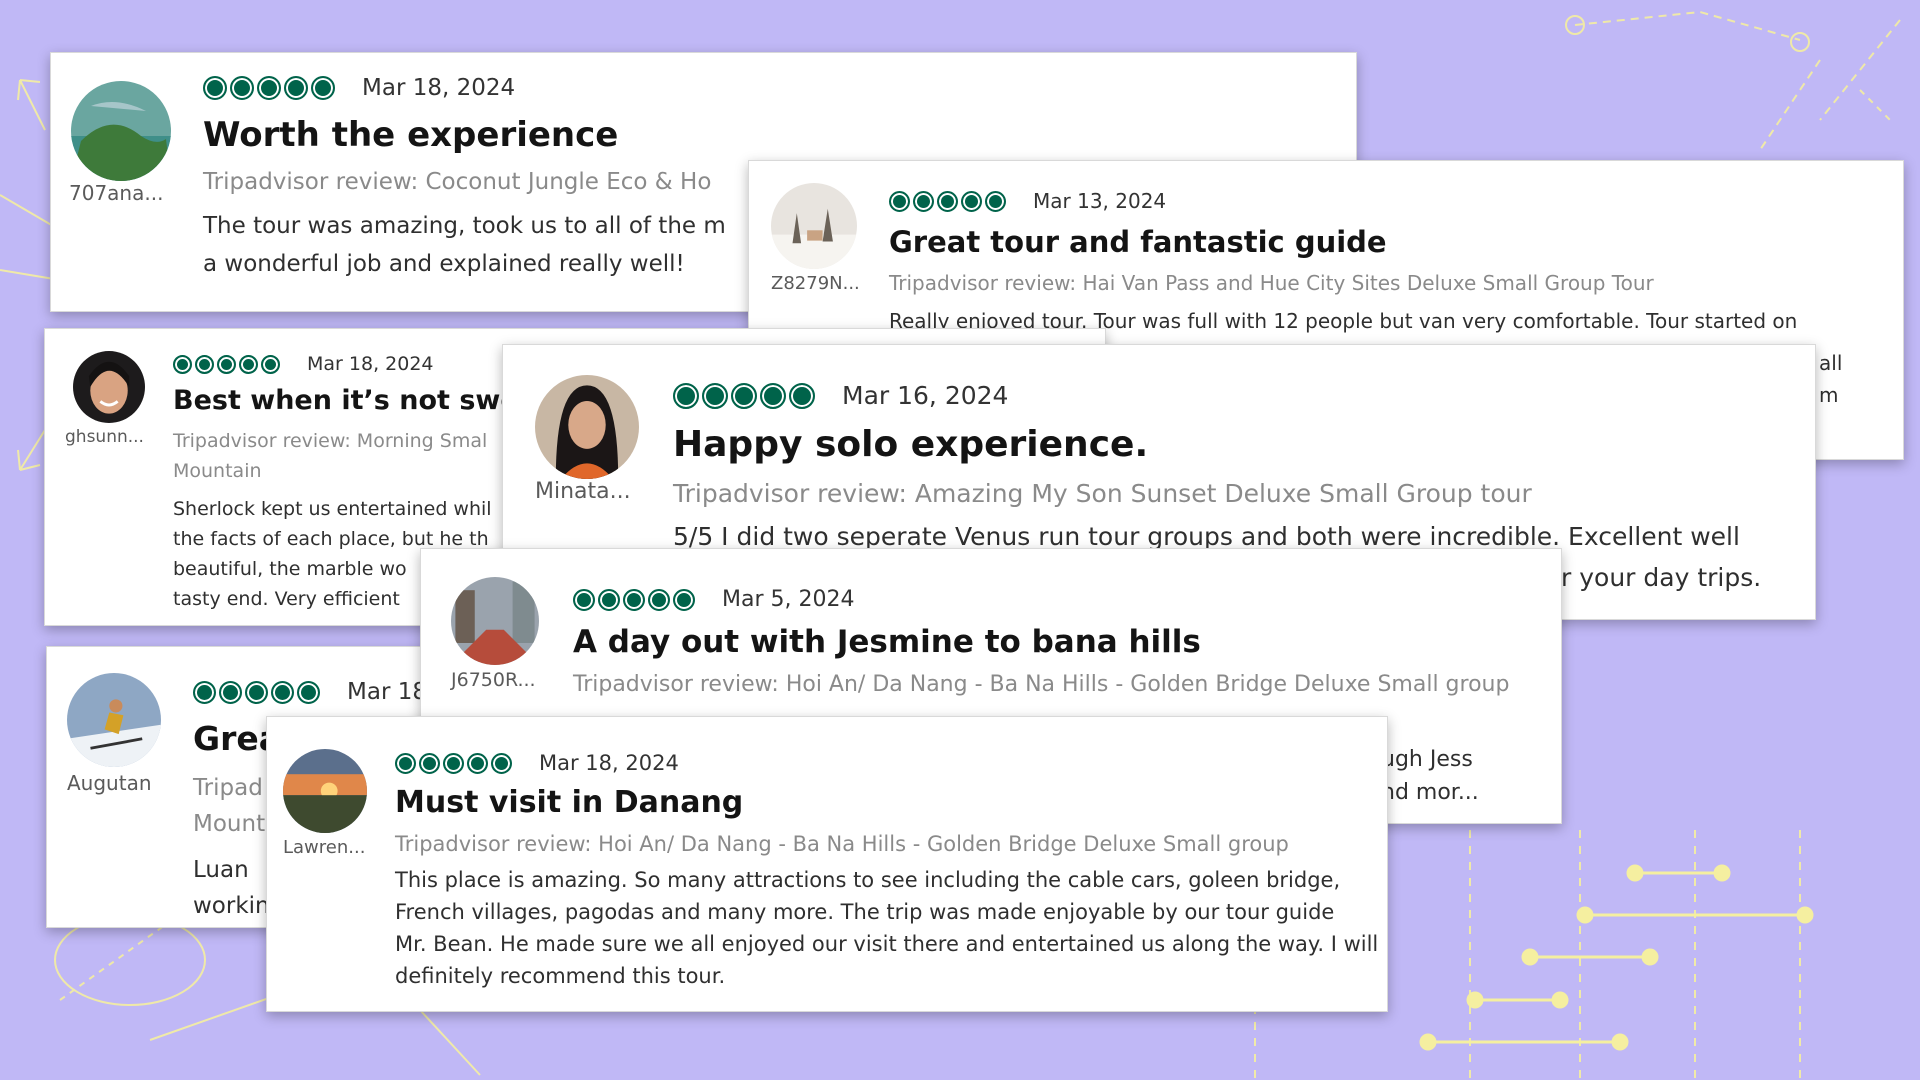 The height and width of the screenshot is (1080, 1920). Describe the element at coordinates (788, 599) in the screenshot. I see `review-date: Mar 5, 2024` at that location.